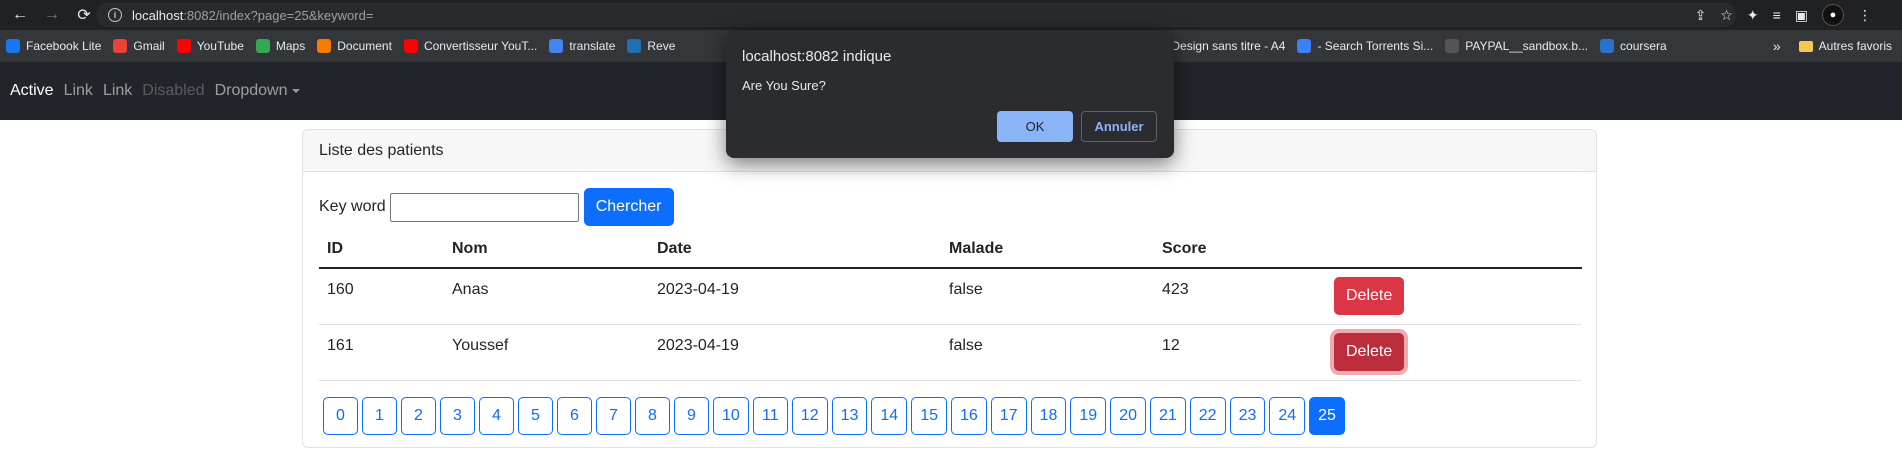 This screenshot has height=456, width=1902. What do you see at coordinates (731, 415) in the screenshot?
I see `page-button: 10` at bounding box center [731, 415].